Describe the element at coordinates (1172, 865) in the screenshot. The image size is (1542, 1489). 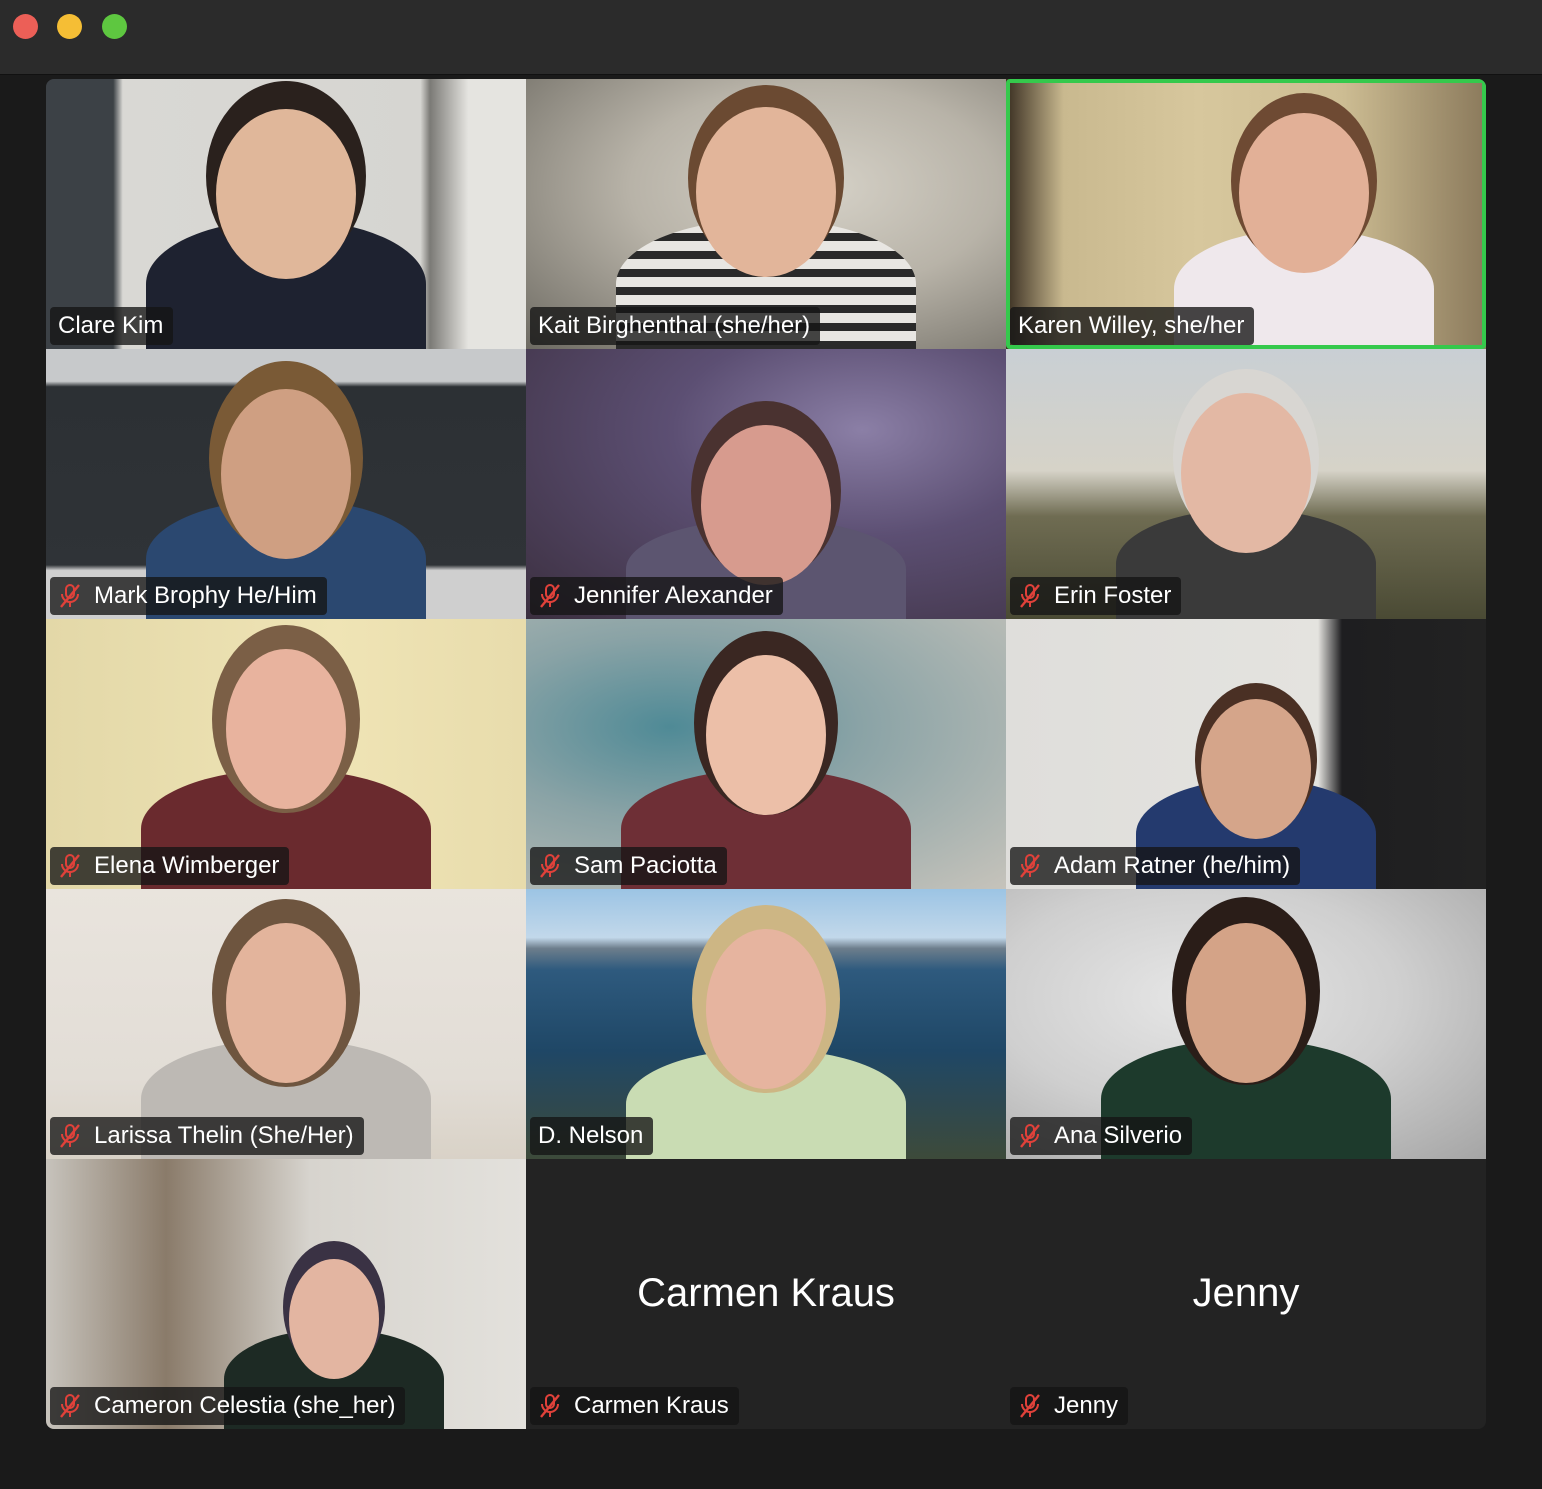
I see `participant-name: Adam Ratner (he/him)` at that location.